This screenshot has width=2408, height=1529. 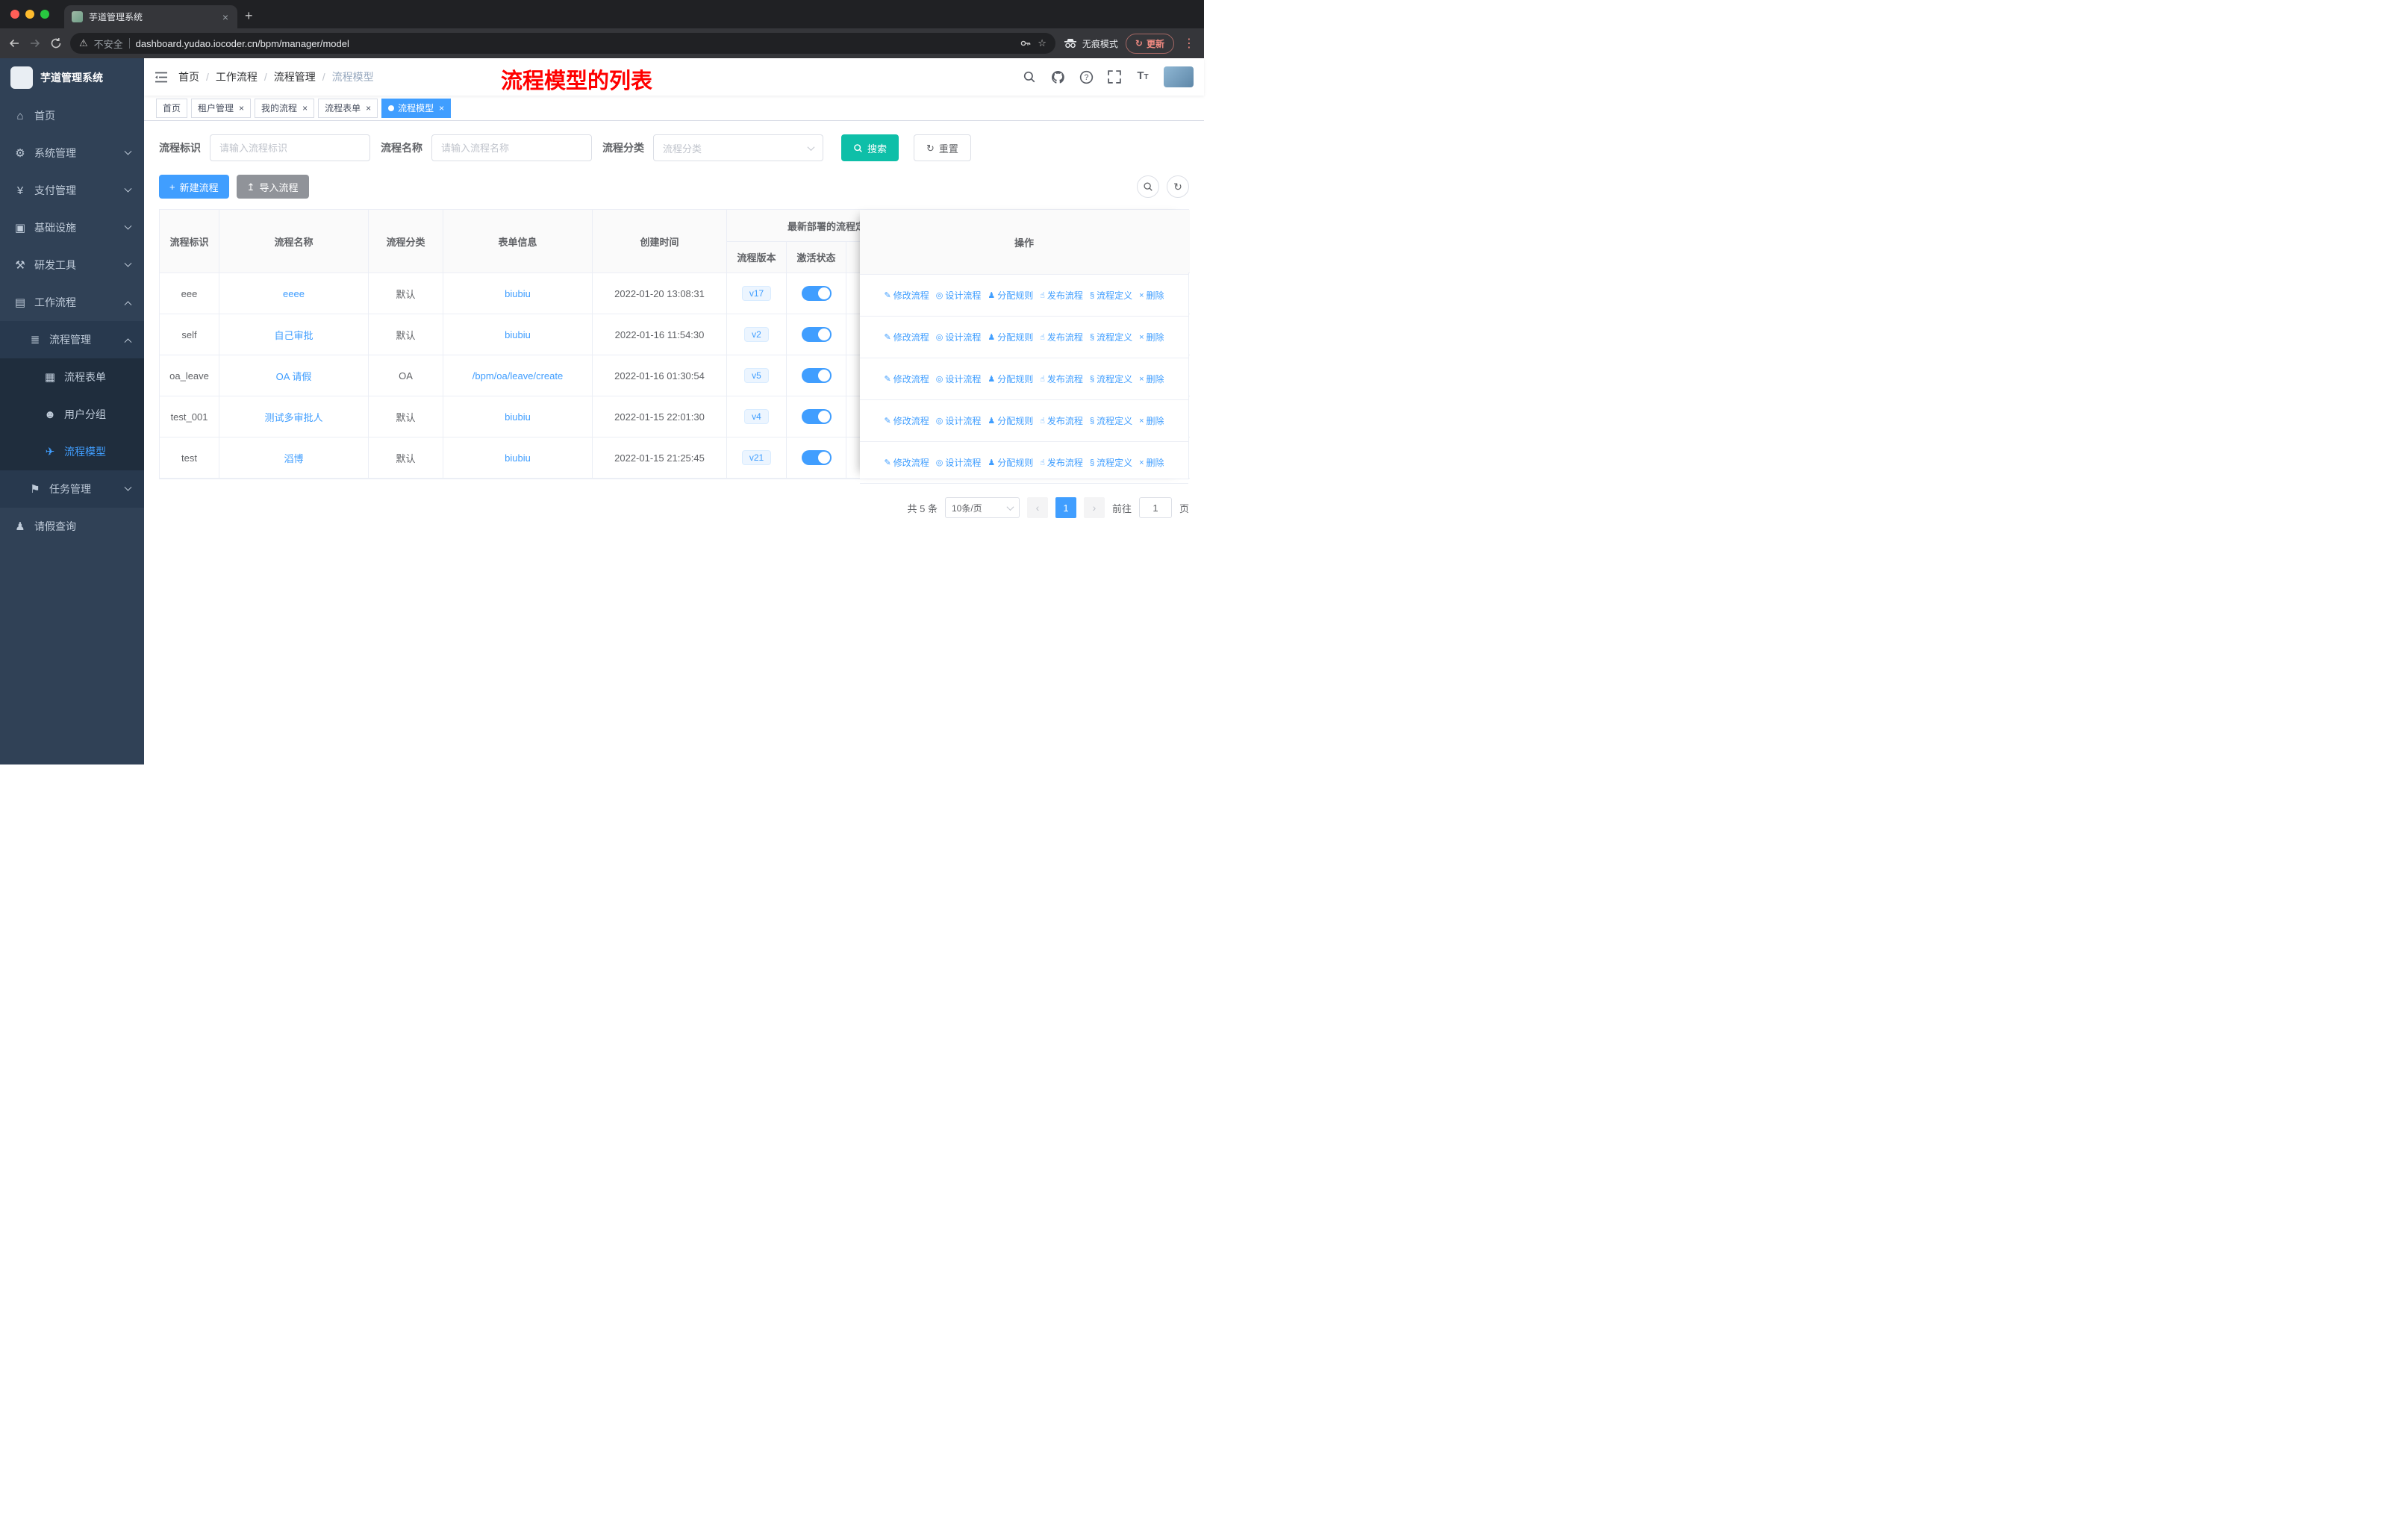 What do you see at coordinates (150, 16) in the screenshot?
I see `browser-tab: 芋道管理系统 ×` at bounding box center [150, 16].